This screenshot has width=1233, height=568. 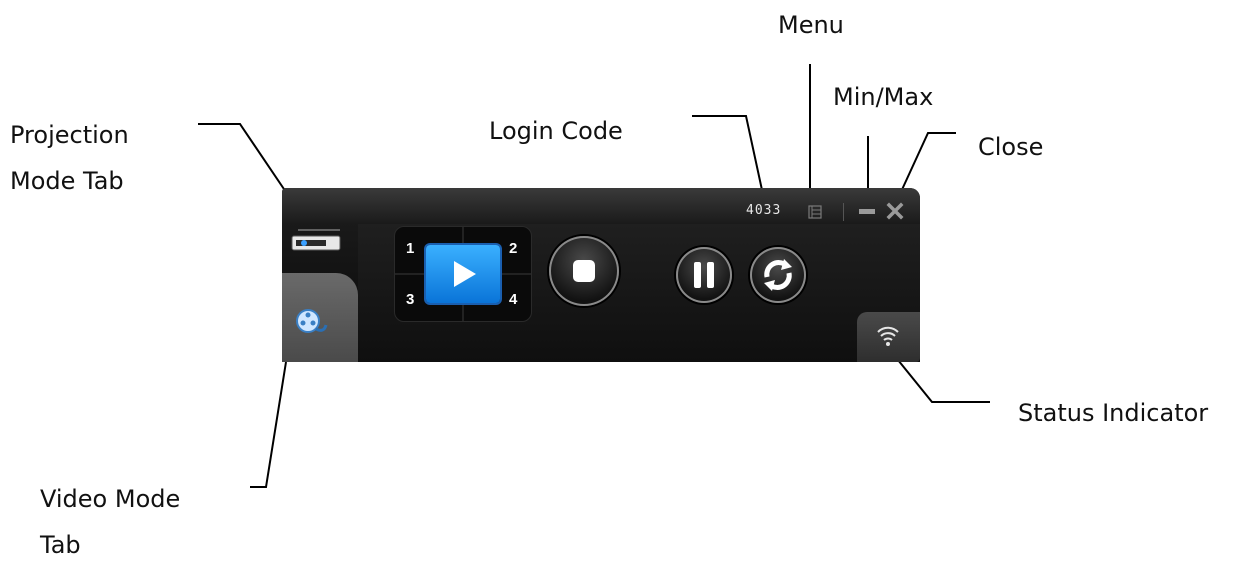 I want to click on projection-leader, so click(x=244, y=161).